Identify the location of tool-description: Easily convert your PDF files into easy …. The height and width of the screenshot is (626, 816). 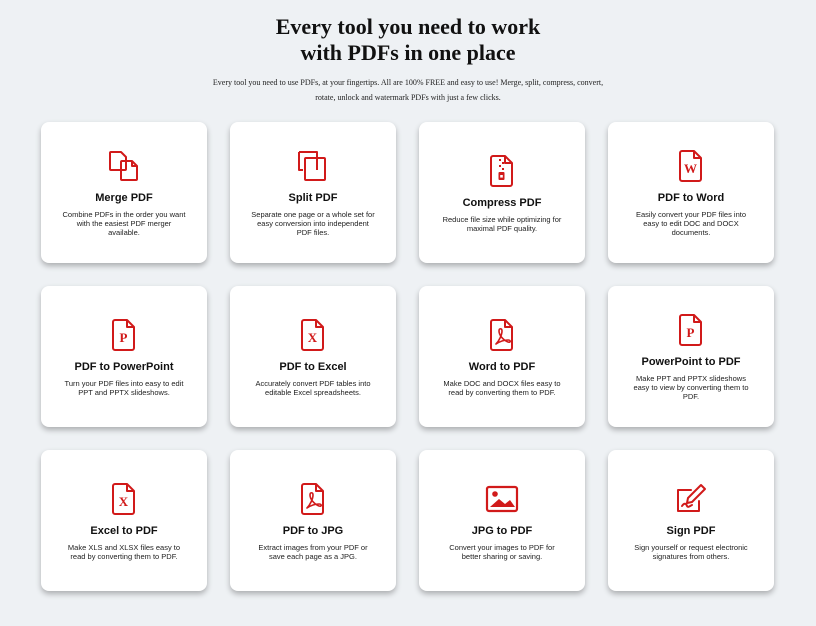
(691, 223).